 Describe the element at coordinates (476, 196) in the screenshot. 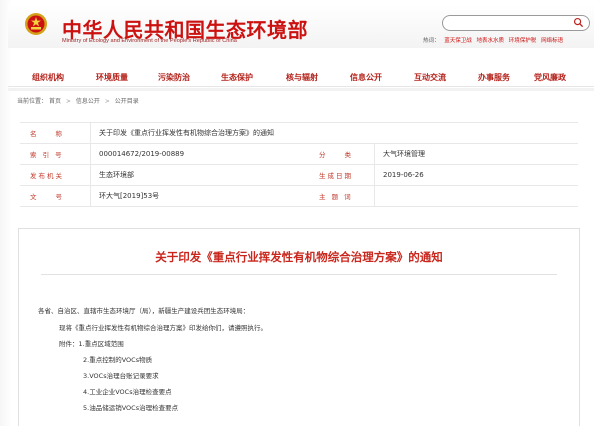

I see `subject-words-value` at that location.